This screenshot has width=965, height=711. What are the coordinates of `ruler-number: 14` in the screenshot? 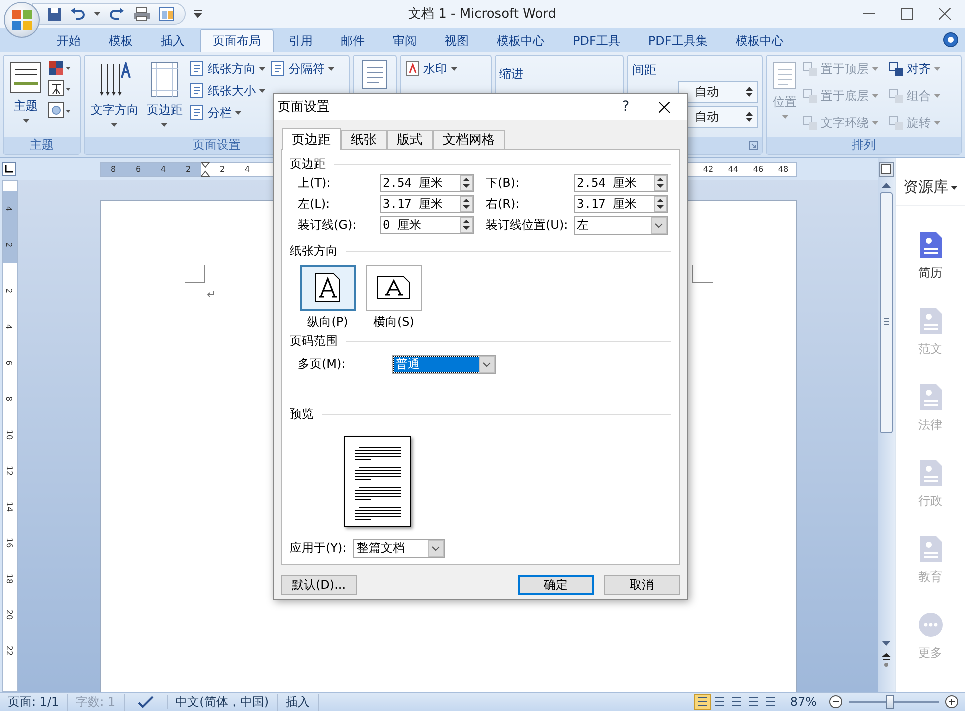 It's located at (10, 507).